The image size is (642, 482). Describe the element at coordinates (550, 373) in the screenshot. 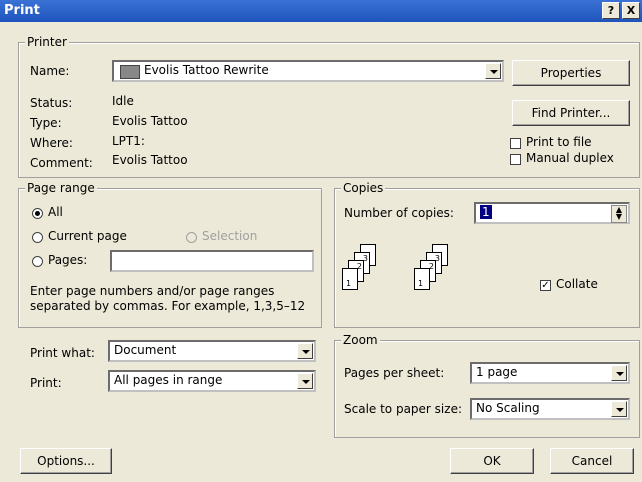

I see `pages-per-sheet-select: 1 page` at that location.